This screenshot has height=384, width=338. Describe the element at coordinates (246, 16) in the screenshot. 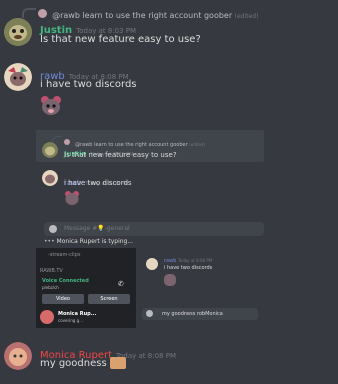

I see `reply-edited: (edited)` at that location.